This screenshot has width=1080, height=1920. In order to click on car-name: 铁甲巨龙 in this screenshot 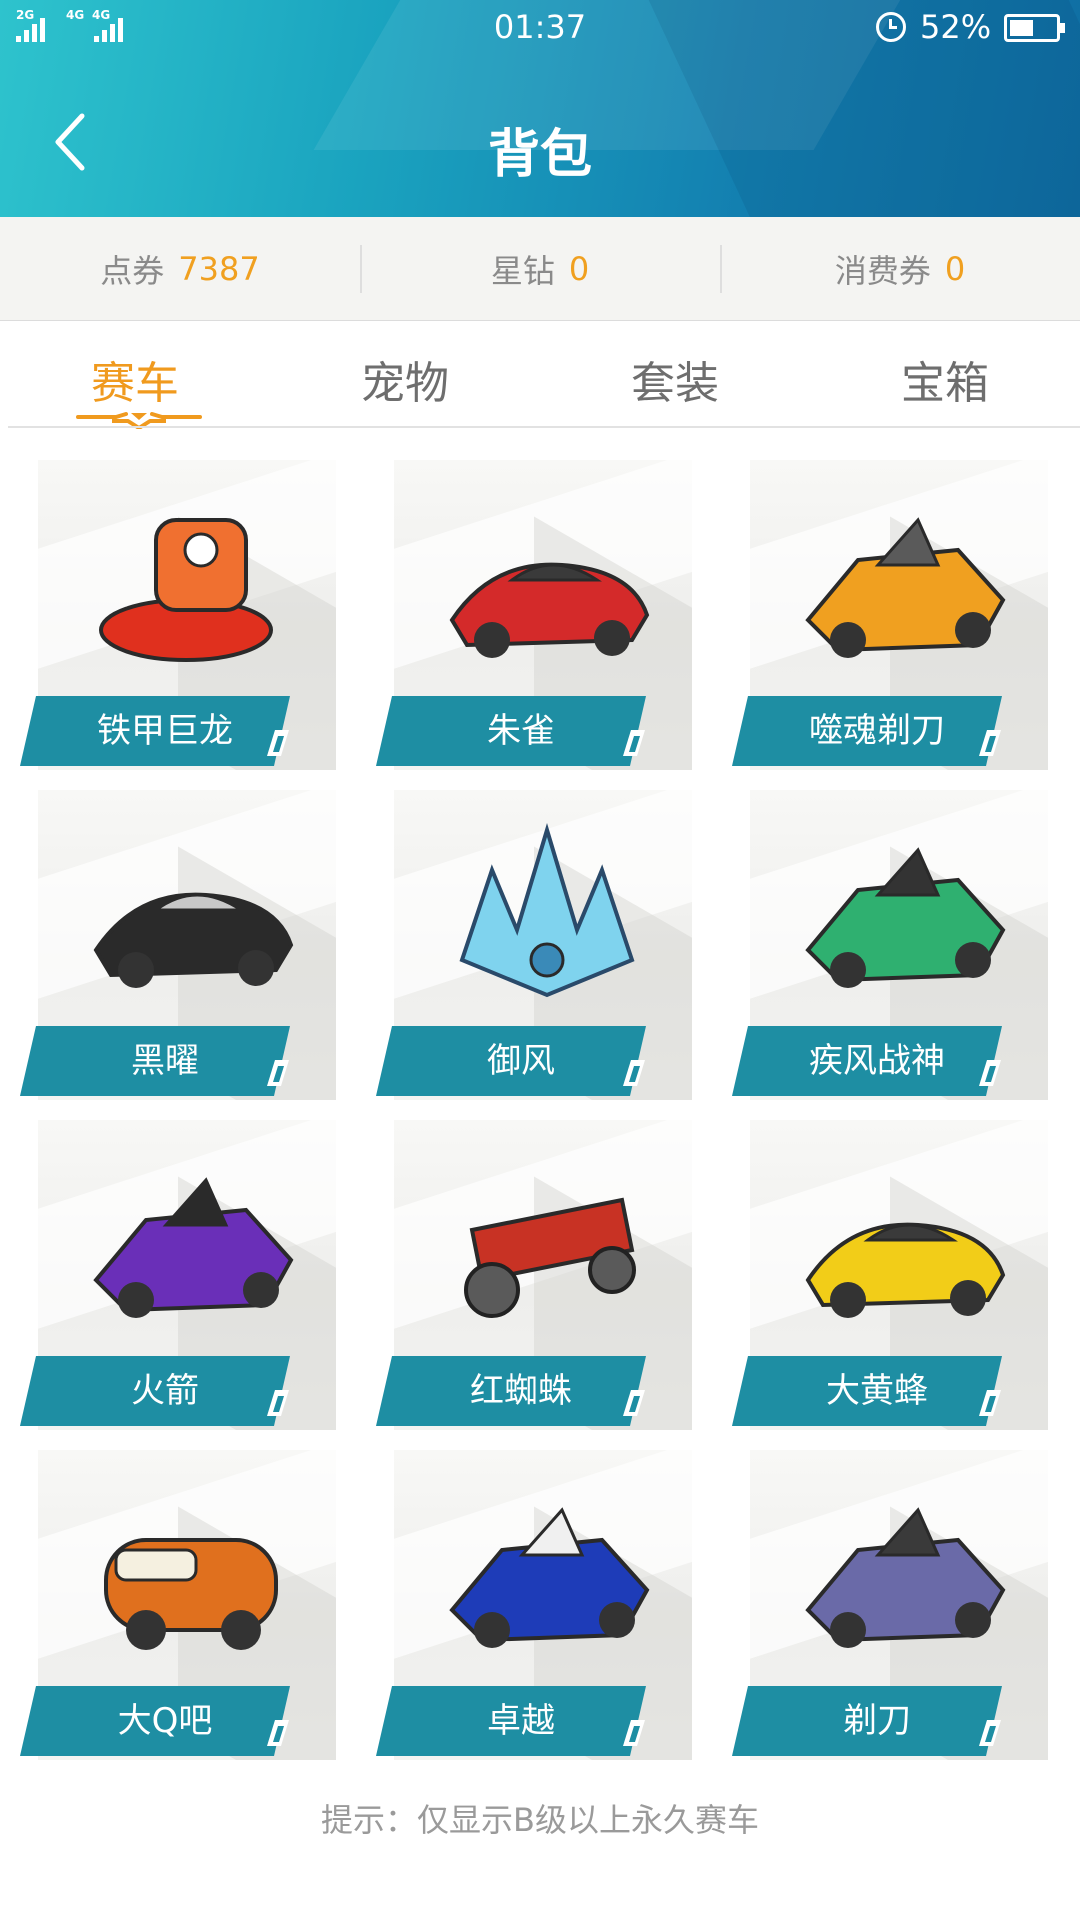, I will do `click(165, 731)`.